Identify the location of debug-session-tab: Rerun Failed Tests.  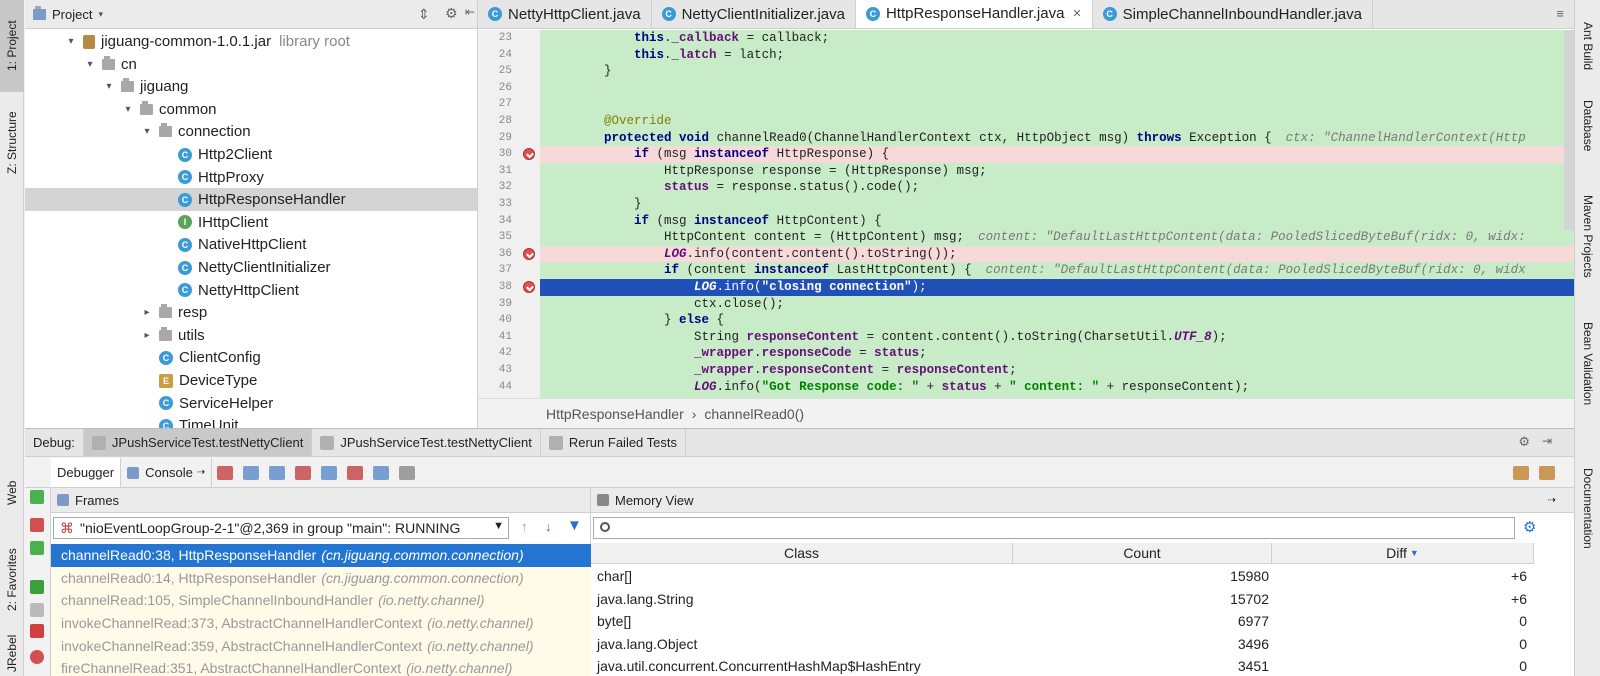
(614, 442).